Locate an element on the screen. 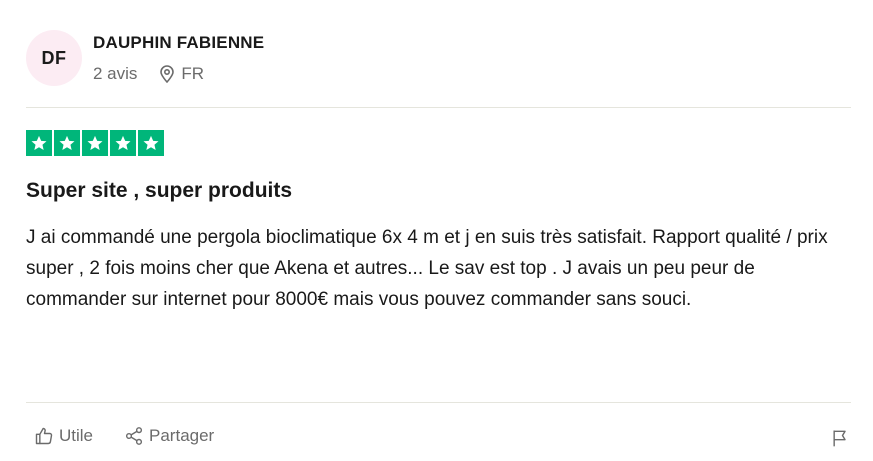  star-rating is located at coordinates (96, 143).